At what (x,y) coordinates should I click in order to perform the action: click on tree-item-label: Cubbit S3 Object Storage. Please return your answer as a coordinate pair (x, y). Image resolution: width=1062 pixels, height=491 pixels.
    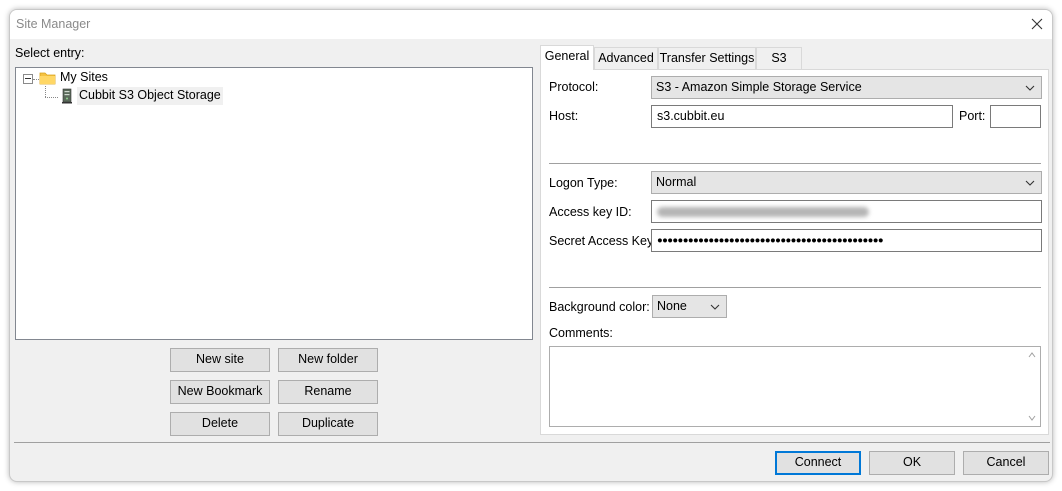
    Looking at the image, I should click on (150, 95).